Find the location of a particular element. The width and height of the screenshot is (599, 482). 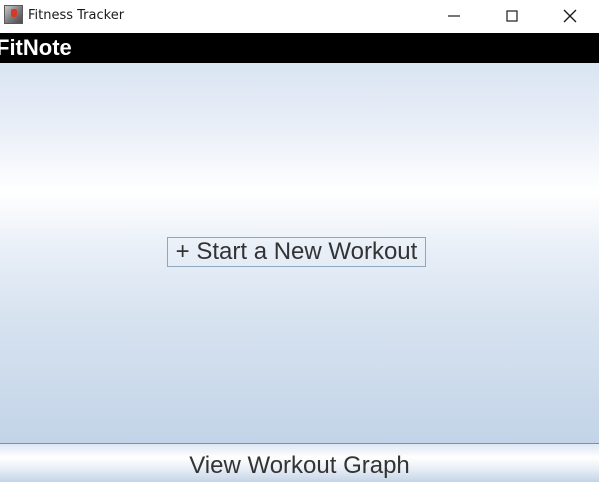

minimize-button is located at coordinates (454, 15).